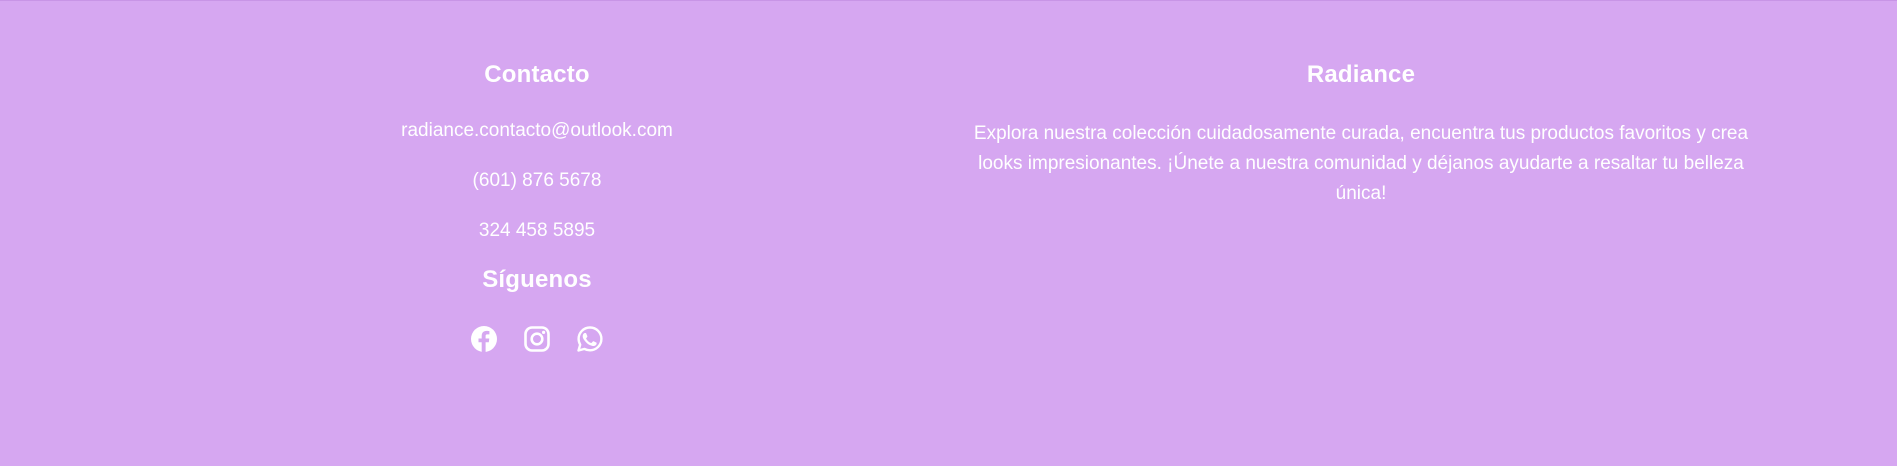  Describe the element at coordinates (537, 231) in the screenshot. I see `contact-phone-2: 324 458 5895` at that location.